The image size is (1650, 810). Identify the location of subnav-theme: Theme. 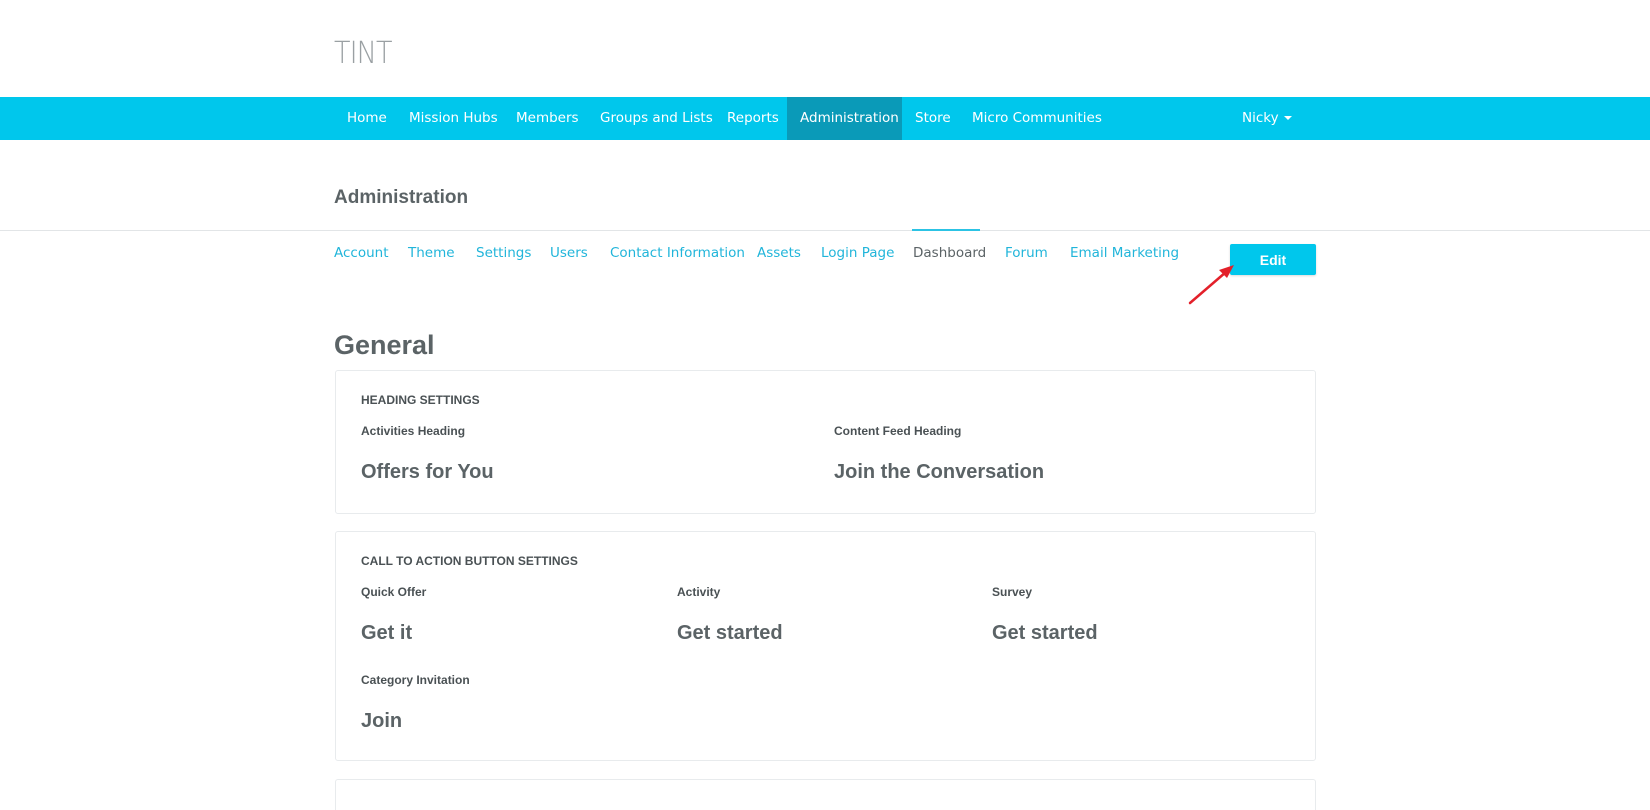
(431, 253).